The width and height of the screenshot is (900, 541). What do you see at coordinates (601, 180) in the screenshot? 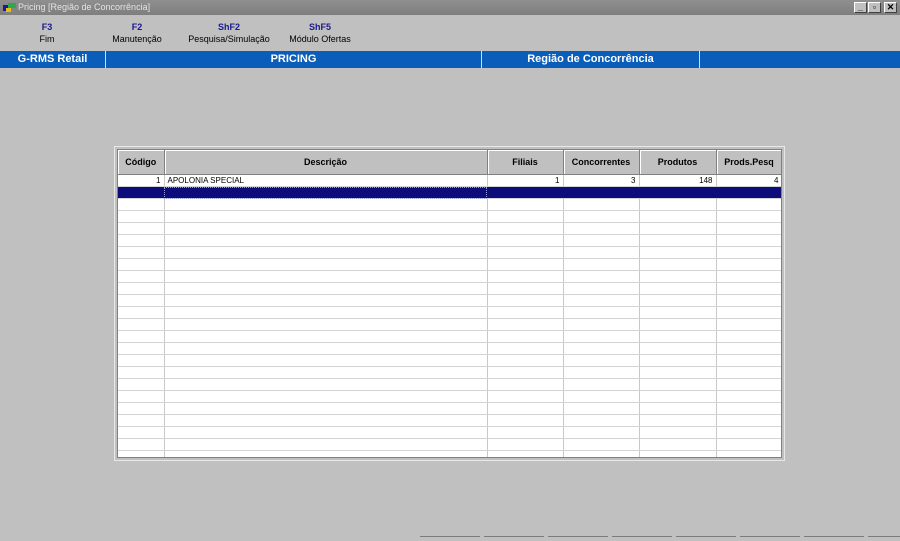
I see `cell-concorrentes: 3` at bounding box center [601, 180].